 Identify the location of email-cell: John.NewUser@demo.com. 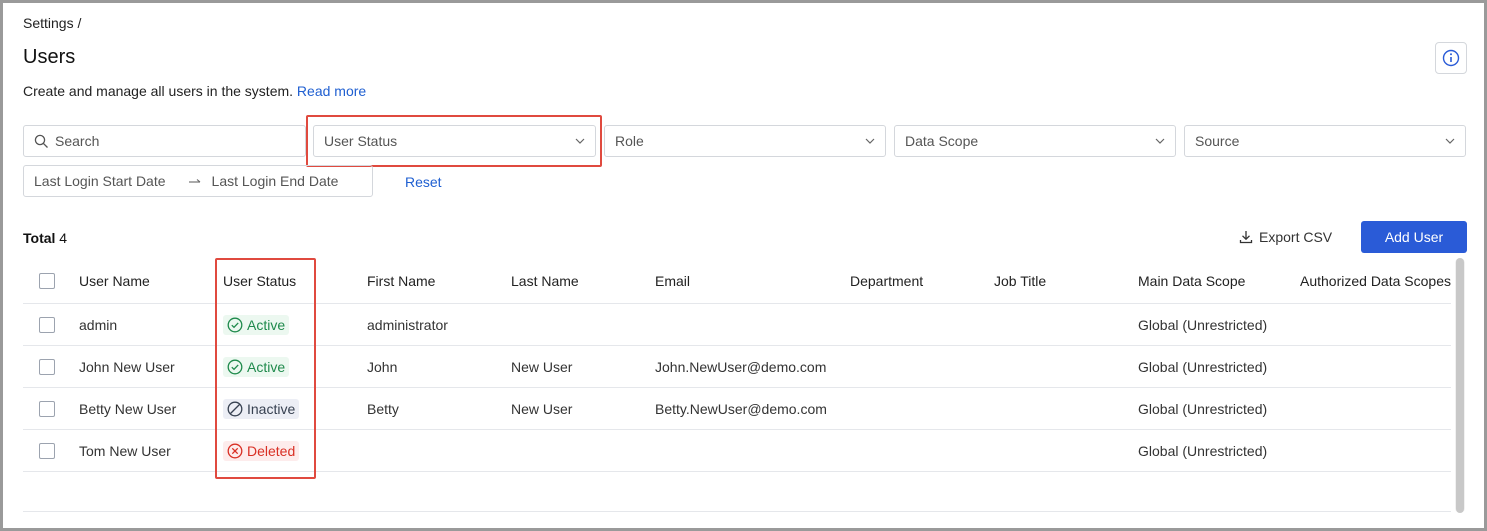
(741, 366).